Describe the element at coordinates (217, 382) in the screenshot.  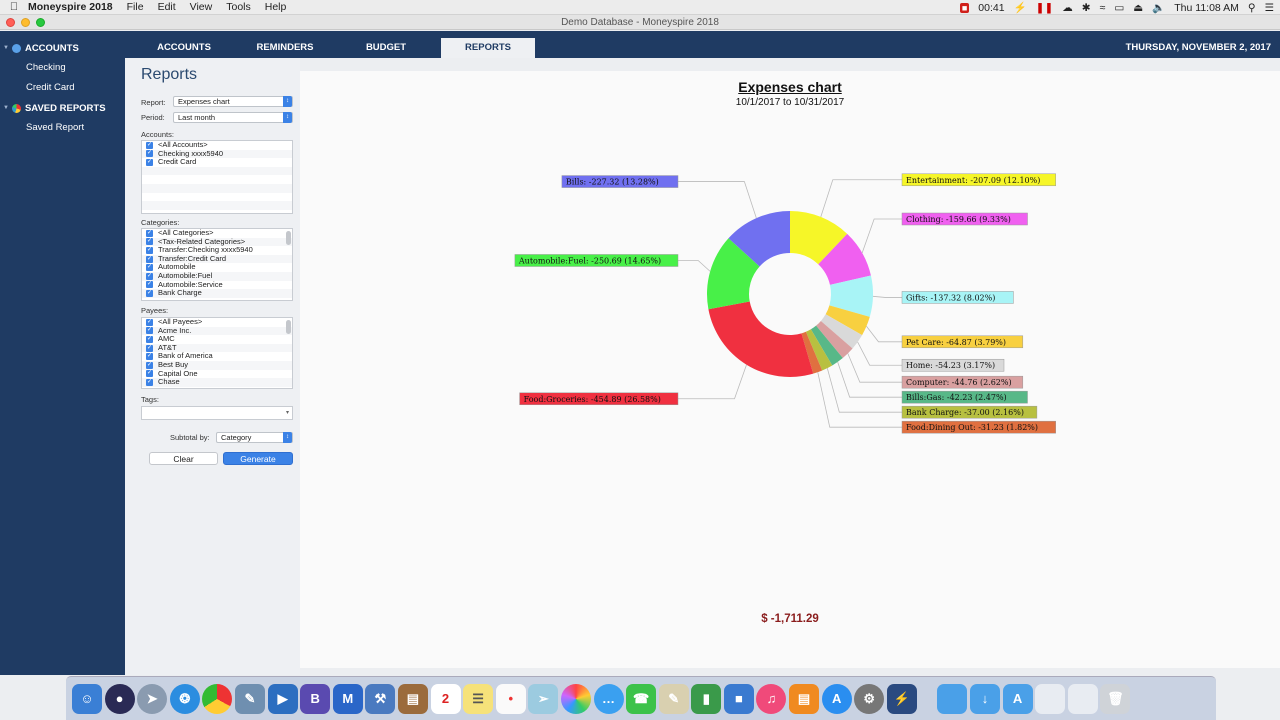
I see `list-item: ✓ Chase` at that location.